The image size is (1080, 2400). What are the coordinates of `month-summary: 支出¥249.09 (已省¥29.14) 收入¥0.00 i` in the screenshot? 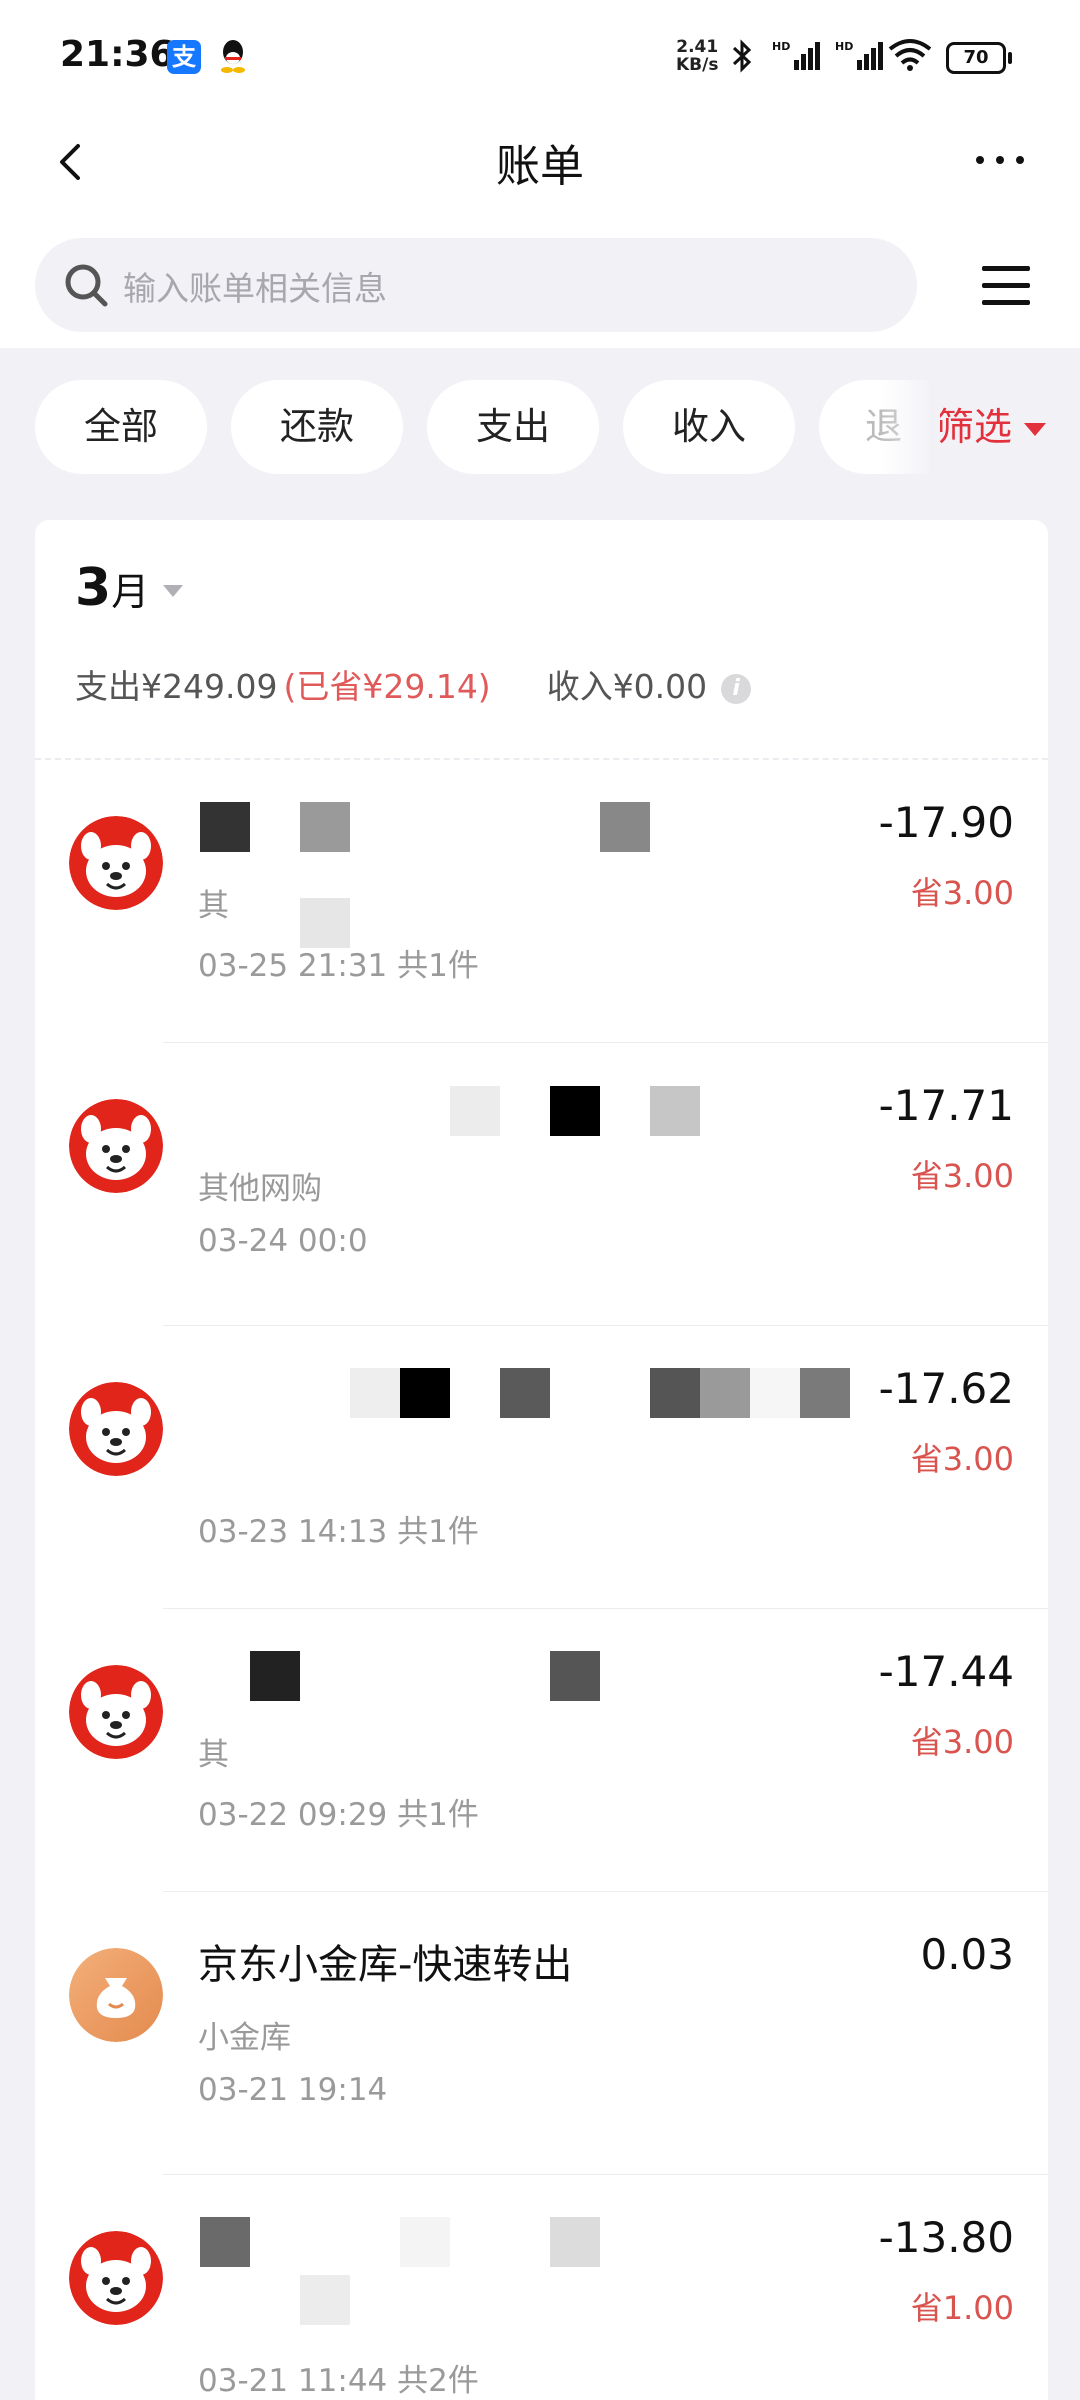 It's located at (413, 684).